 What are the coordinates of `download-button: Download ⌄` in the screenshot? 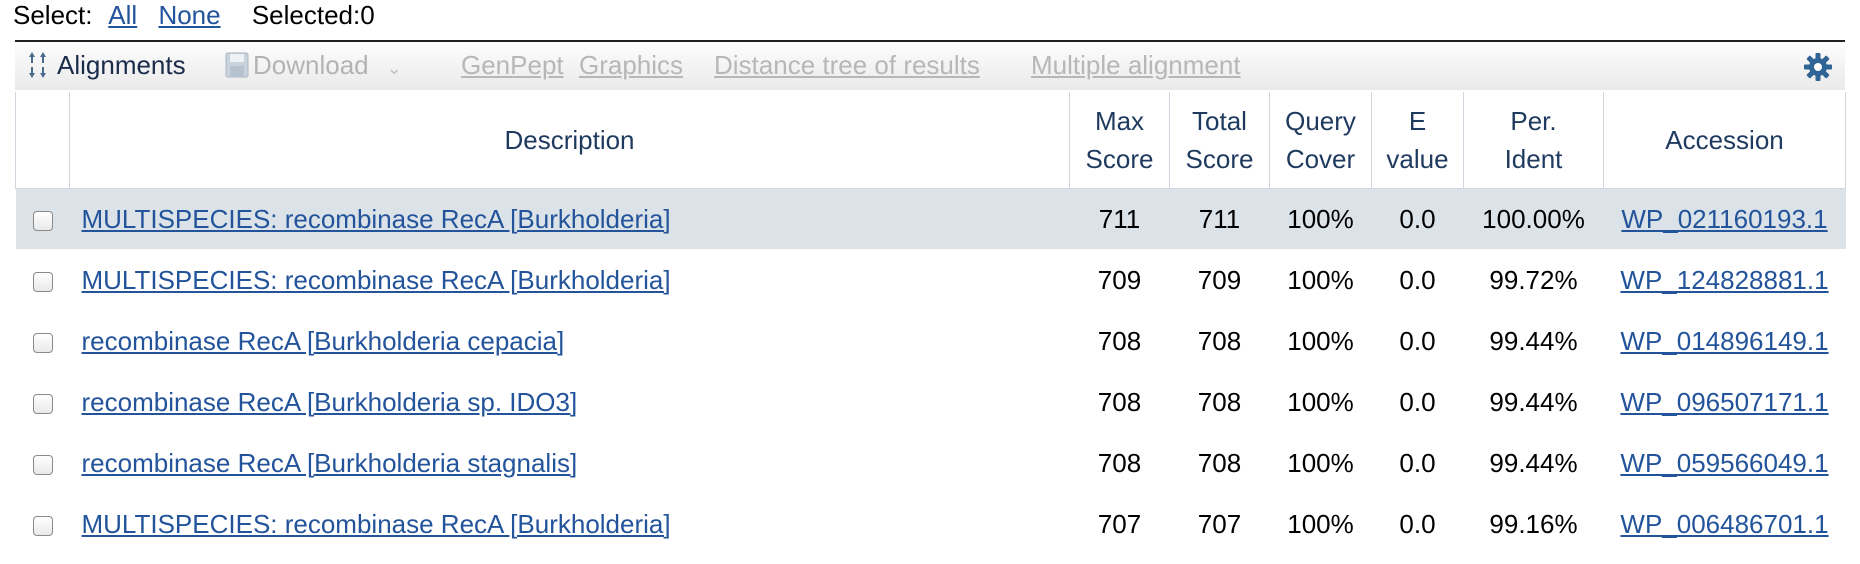 It's located at (313, 66).